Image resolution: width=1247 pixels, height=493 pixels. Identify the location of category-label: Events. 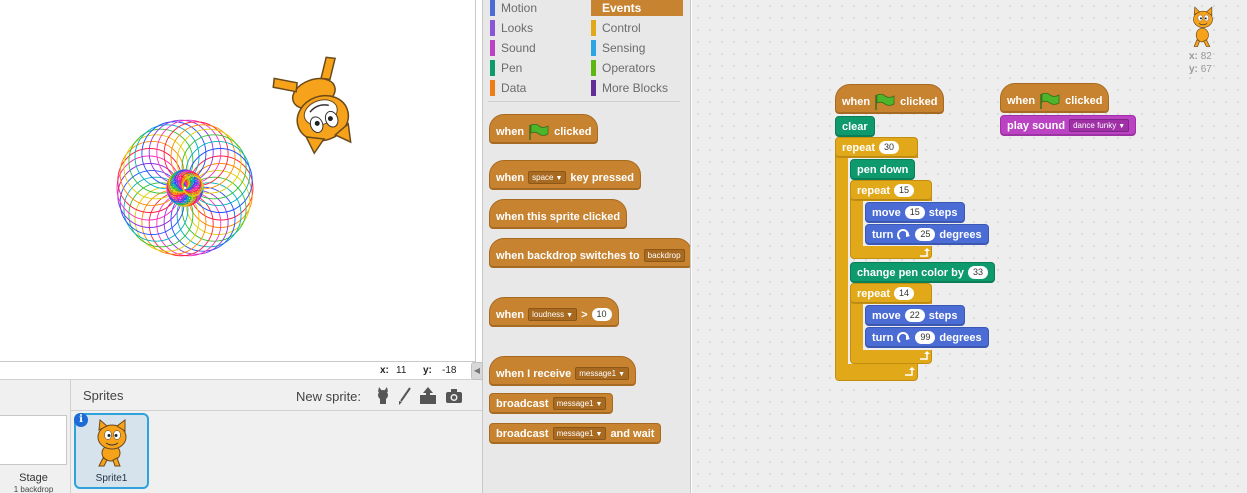
(622, 8).